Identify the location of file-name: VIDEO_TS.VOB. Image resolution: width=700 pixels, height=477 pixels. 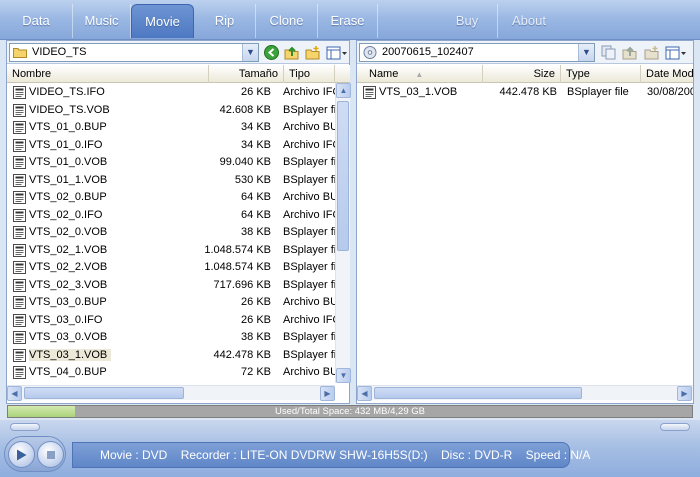
(69, 109).